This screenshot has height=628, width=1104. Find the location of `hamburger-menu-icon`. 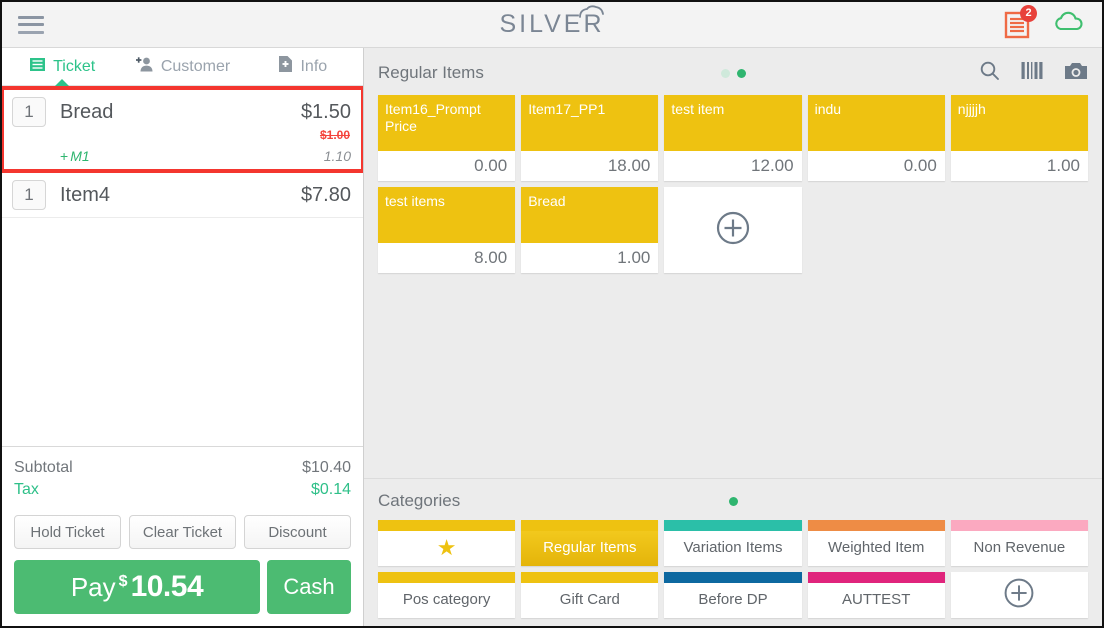

hamburger-menu-icon is located at coordinates (31, 24).